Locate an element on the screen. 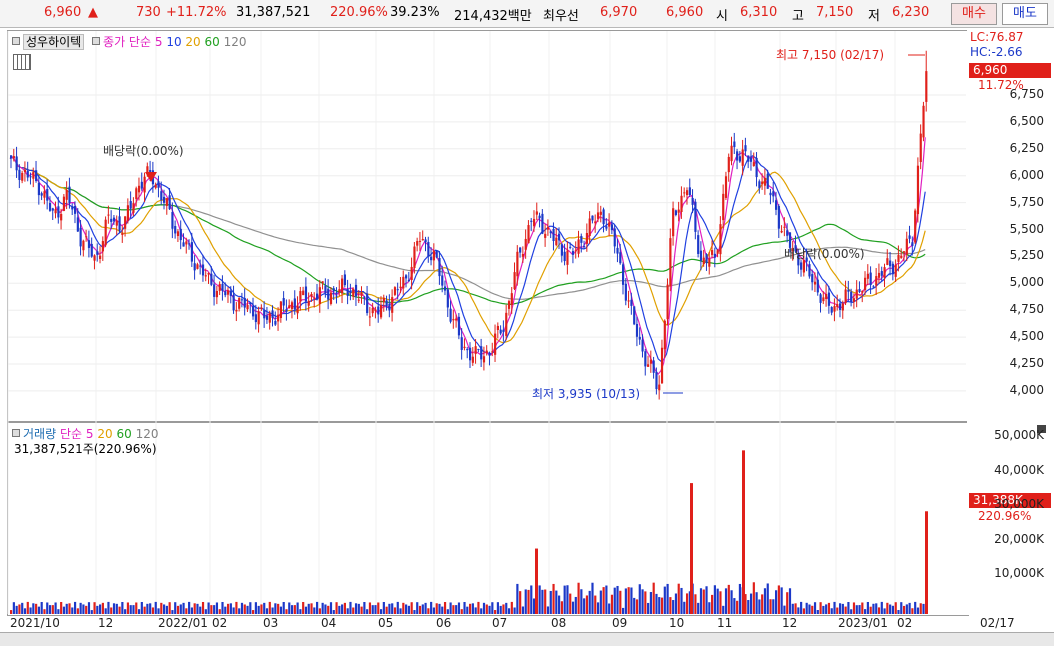  grid-icon is located at coordinates (22, 62).